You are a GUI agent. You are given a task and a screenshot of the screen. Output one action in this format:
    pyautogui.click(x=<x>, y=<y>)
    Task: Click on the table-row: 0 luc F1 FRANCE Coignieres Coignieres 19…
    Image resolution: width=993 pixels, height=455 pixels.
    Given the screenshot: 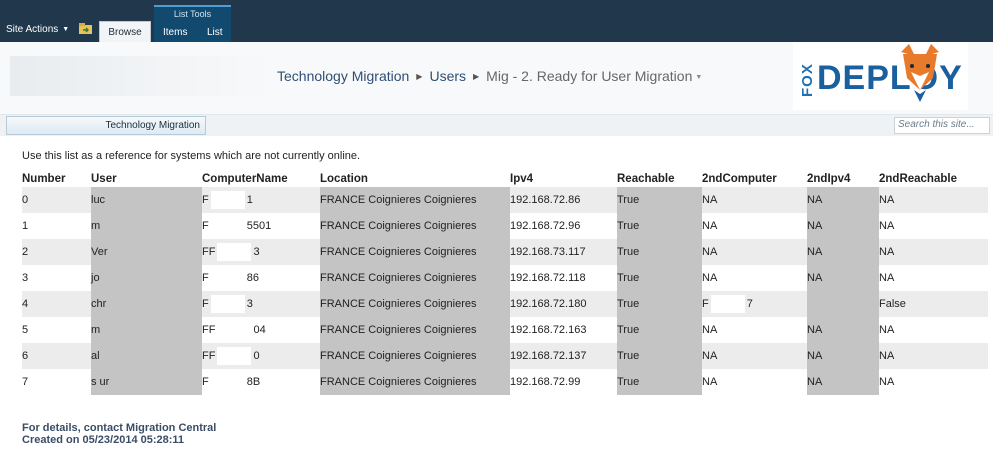 What is the action you would take?
    pyautogui.click(x=505, y=200)
    